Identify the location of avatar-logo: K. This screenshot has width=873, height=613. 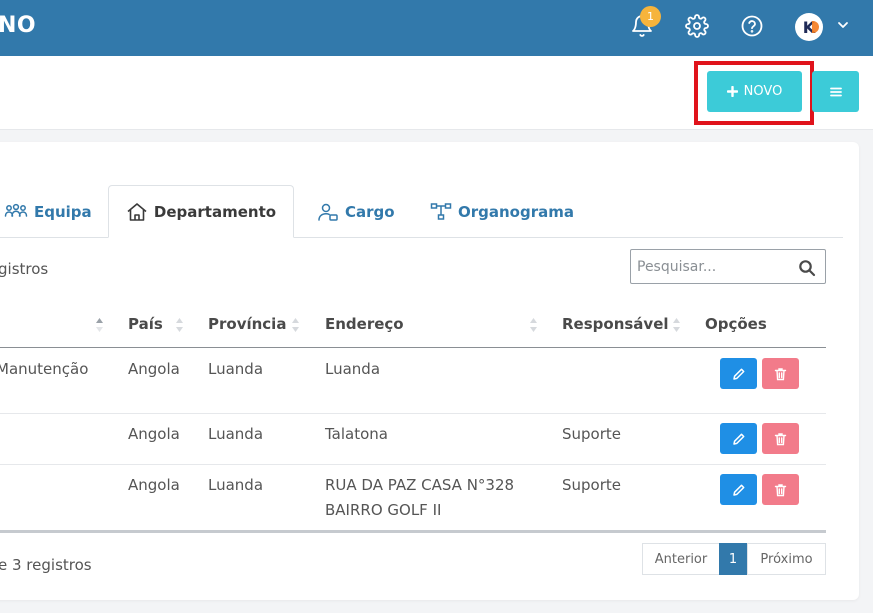
(811, 27).